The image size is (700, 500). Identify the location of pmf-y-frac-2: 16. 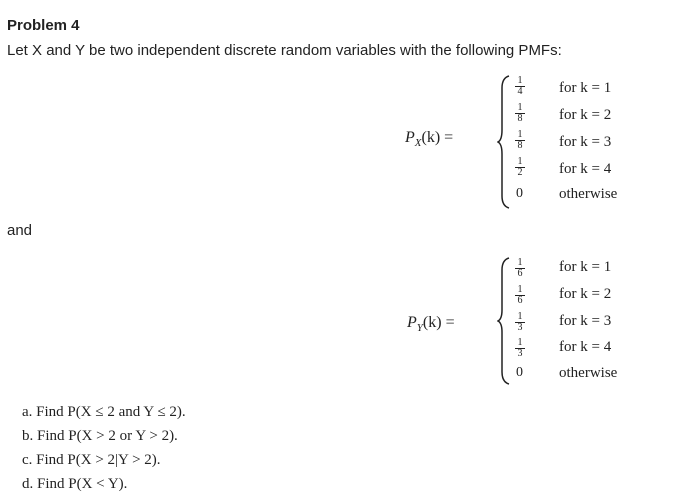
(520, 295).